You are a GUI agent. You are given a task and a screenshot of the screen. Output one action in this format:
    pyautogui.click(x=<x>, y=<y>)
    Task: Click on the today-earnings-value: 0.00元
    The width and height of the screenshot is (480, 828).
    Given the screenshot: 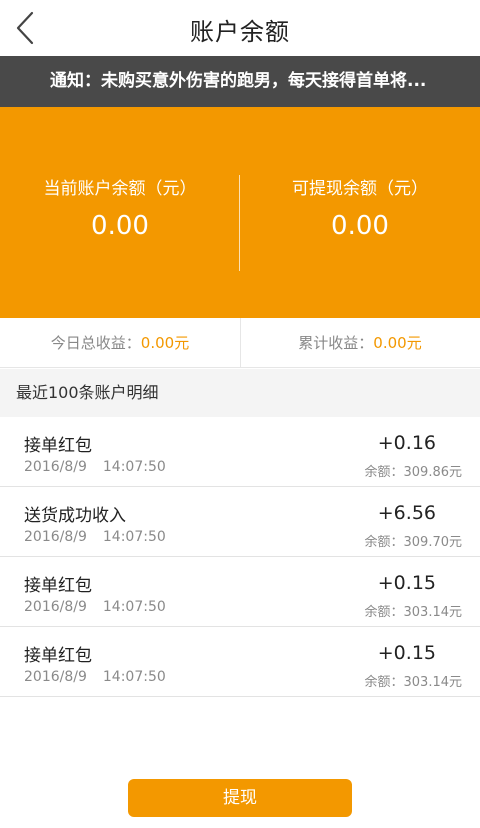 What is the action you would take?
    pyautogui.click(x=165, y=343)
    